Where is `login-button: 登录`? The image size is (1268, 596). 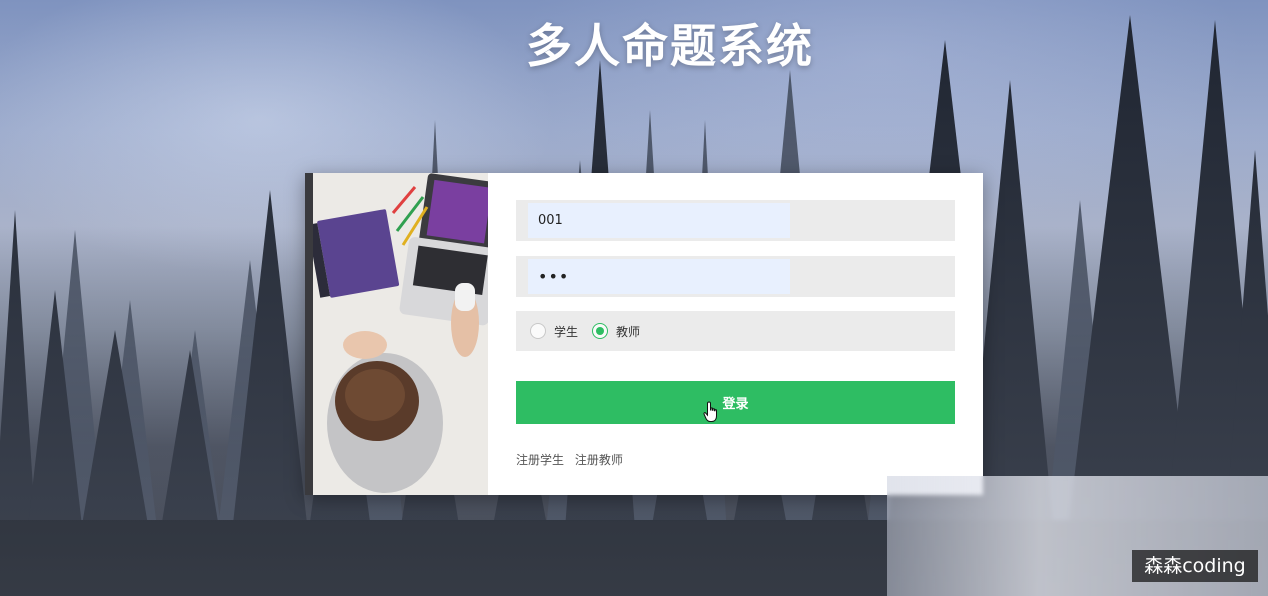 login-button: 登录 is located at coordinates (735, 402).